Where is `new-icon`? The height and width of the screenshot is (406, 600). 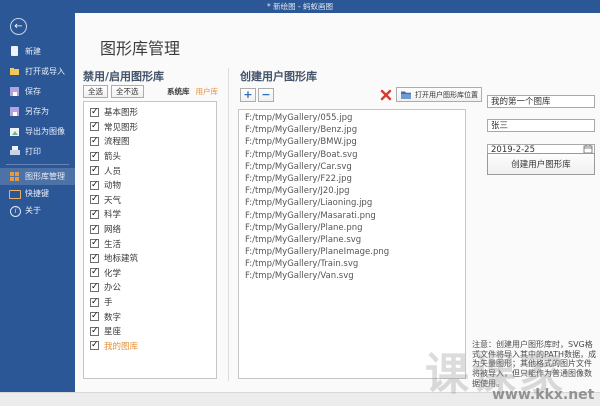
new-icon is located at coordinates (14, 51).